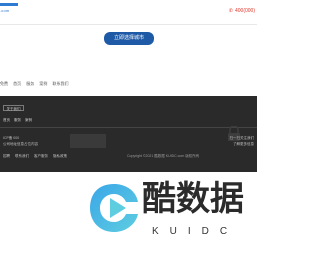 Image resolution: width=320 pixels, height=257 pixels. Describe the element at coordinates (9, 4) in the screenshot. I see `logo-bar` at that location.